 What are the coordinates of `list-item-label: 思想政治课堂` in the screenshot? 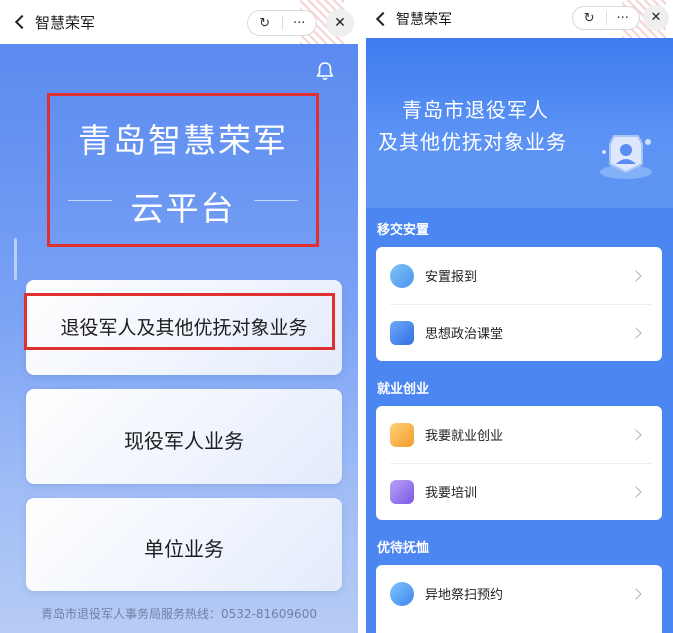 It's located at (464, 334).